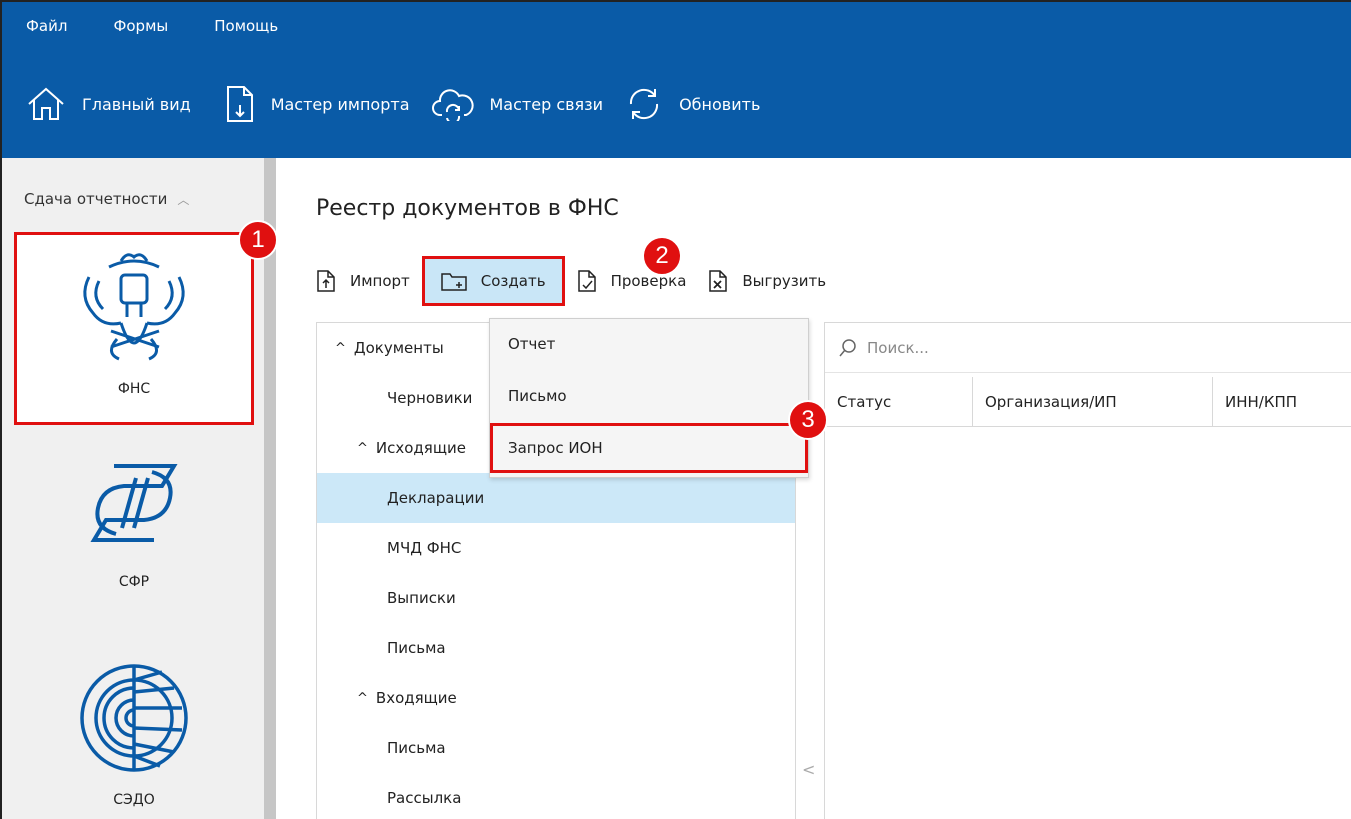  What do you see at coordinates (134, 582) in the screenshot?
I see `service-sfr-label: СФР` at bounding box center [134, 582].